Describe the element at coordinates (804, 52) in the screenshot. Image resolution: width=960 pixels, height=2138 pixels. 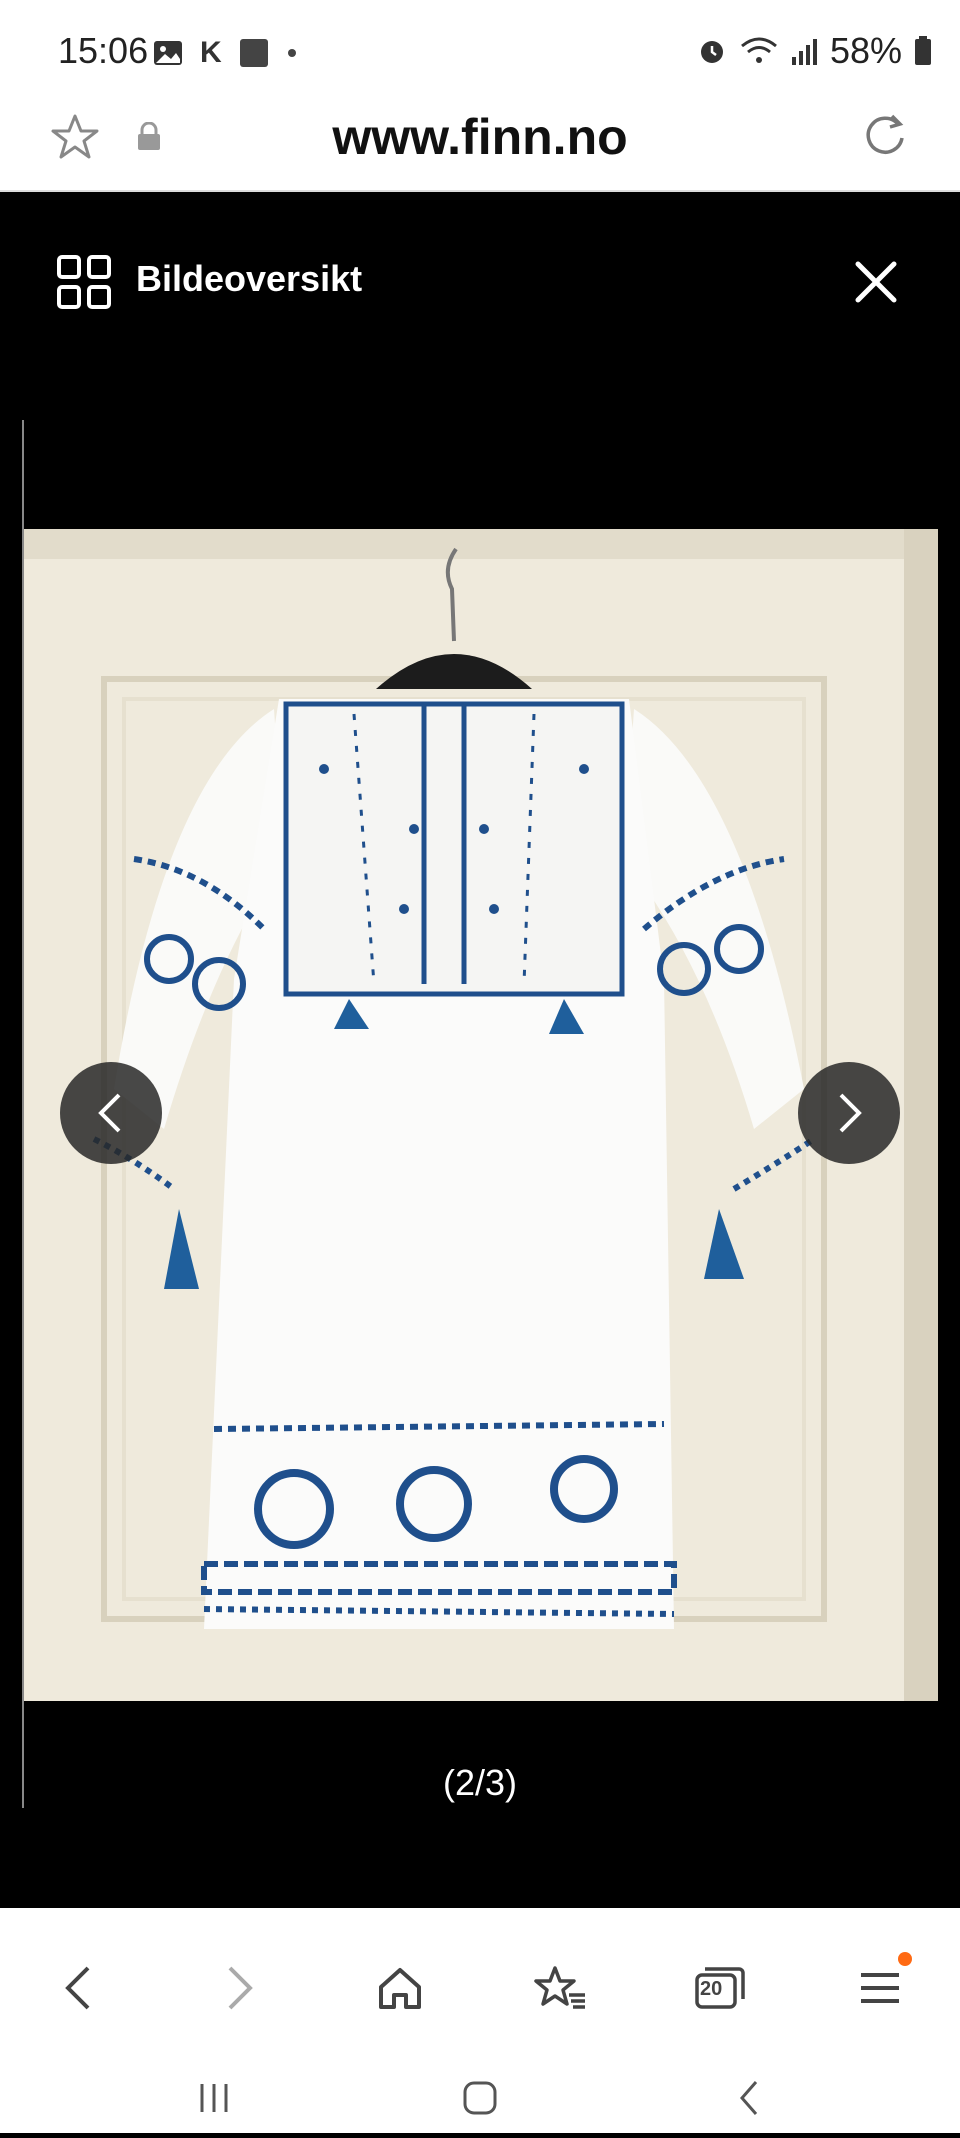
I see `signal-icon` at that location.